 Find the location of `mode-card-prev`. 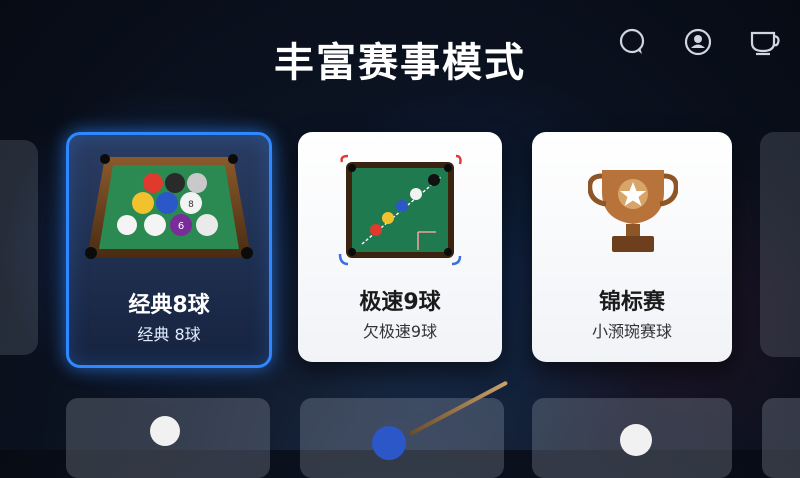

mode-card-prev is located at coordinates (19, 247).